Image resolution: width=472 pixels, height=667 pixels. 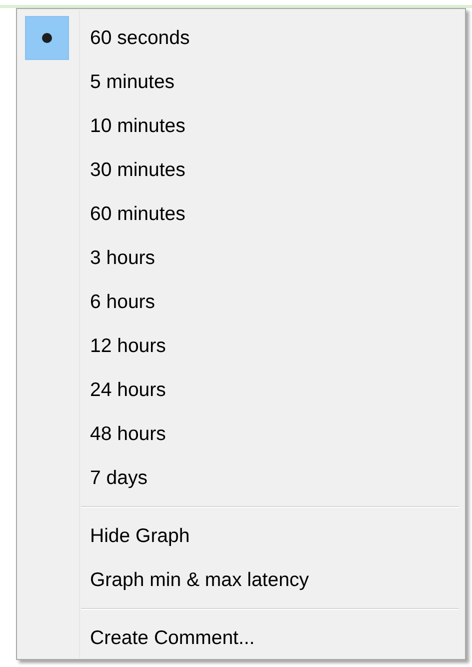 I want to click on menu-item: Graph min & max latency, so click(x=241, y=580).